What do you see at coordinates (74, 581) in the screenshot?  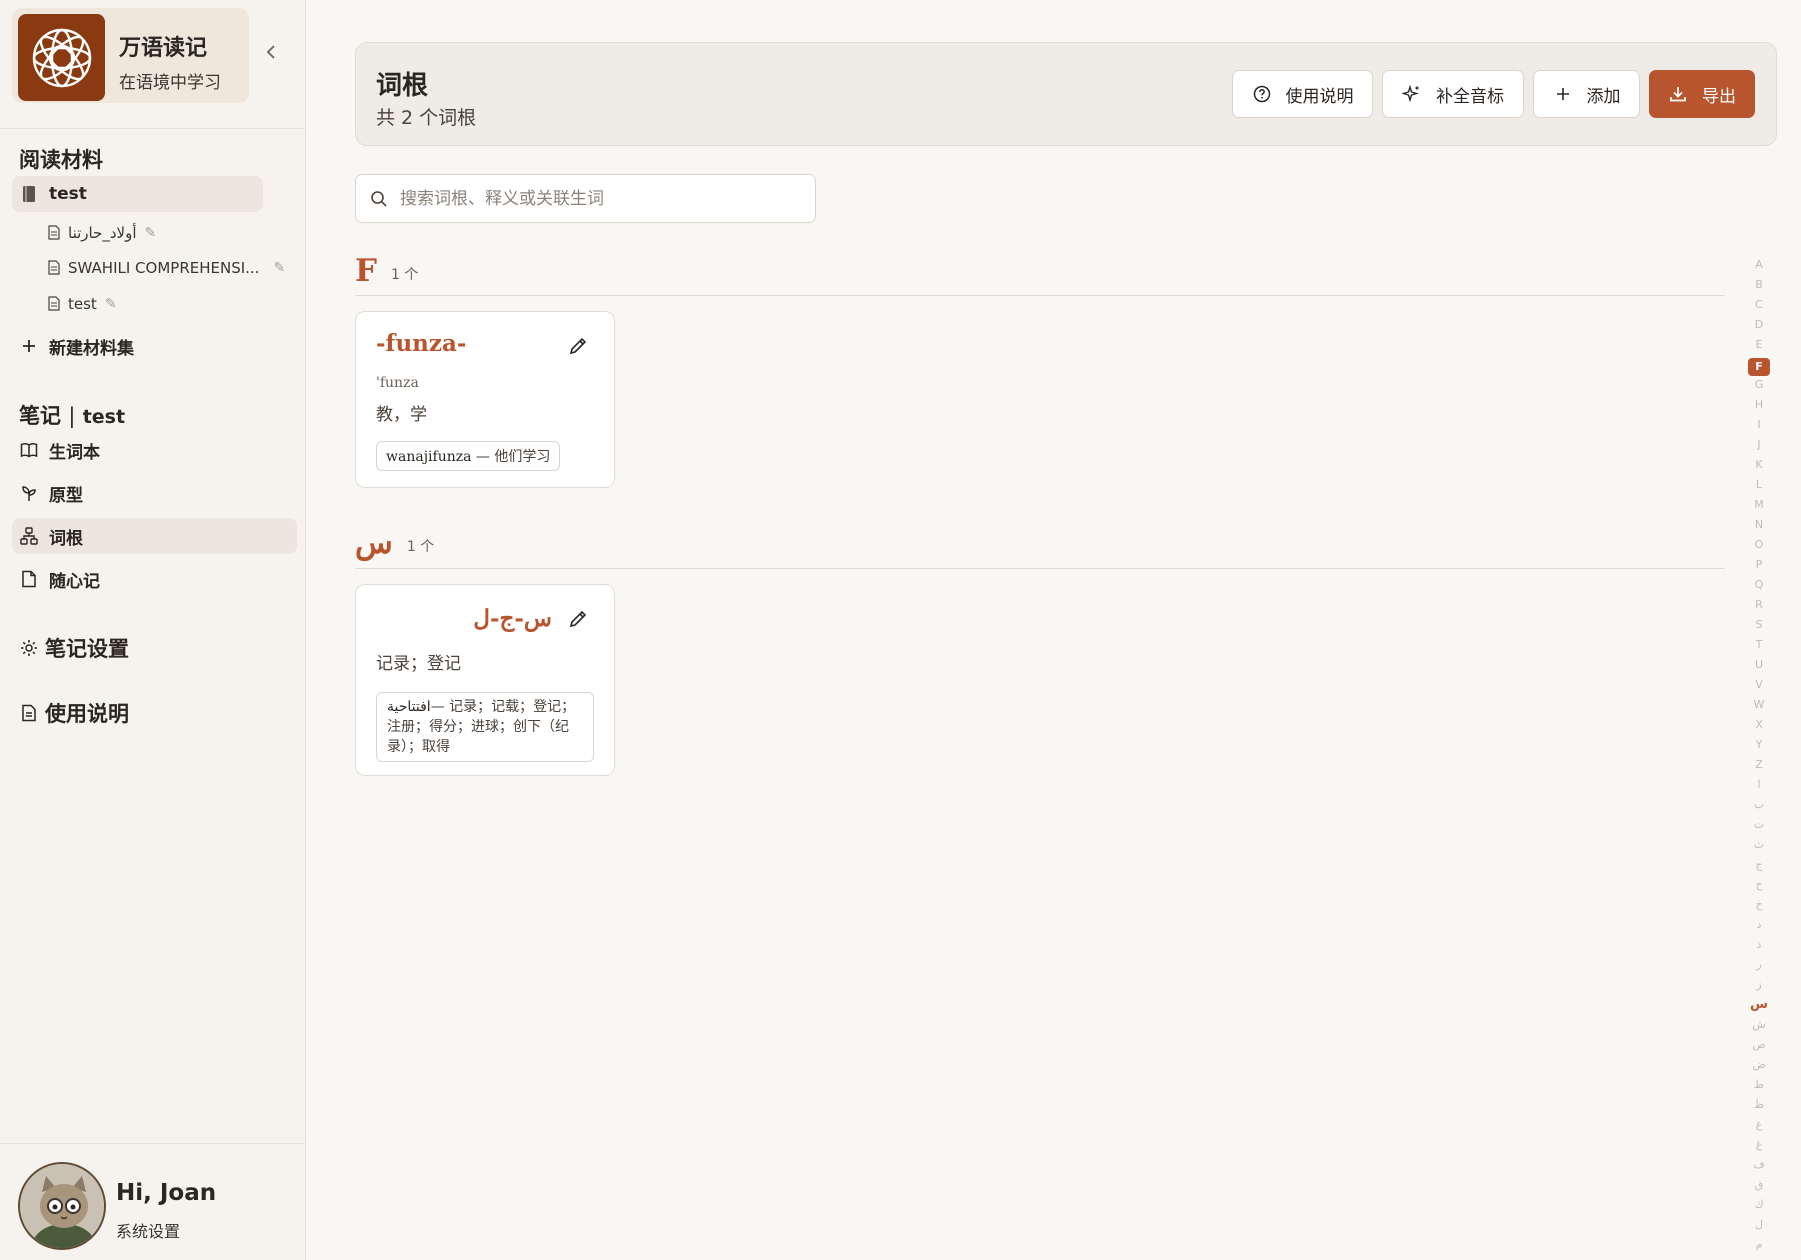 I see `sidebar-item-label: 随心记` at bounding box center [74, 581].